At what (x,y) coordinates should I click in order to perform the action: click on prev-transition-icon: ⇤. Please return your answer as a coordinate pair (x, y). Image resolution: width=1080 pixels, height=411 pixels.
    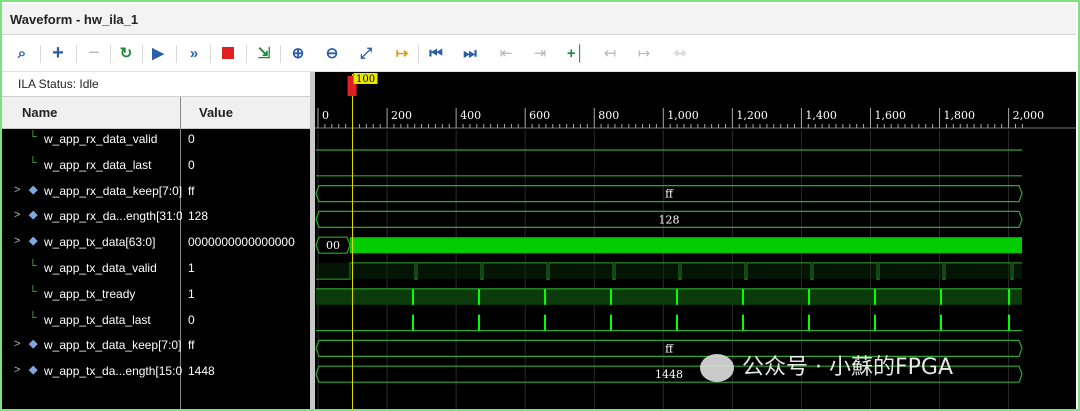
    Looking at the image, I should click on (506, 53).